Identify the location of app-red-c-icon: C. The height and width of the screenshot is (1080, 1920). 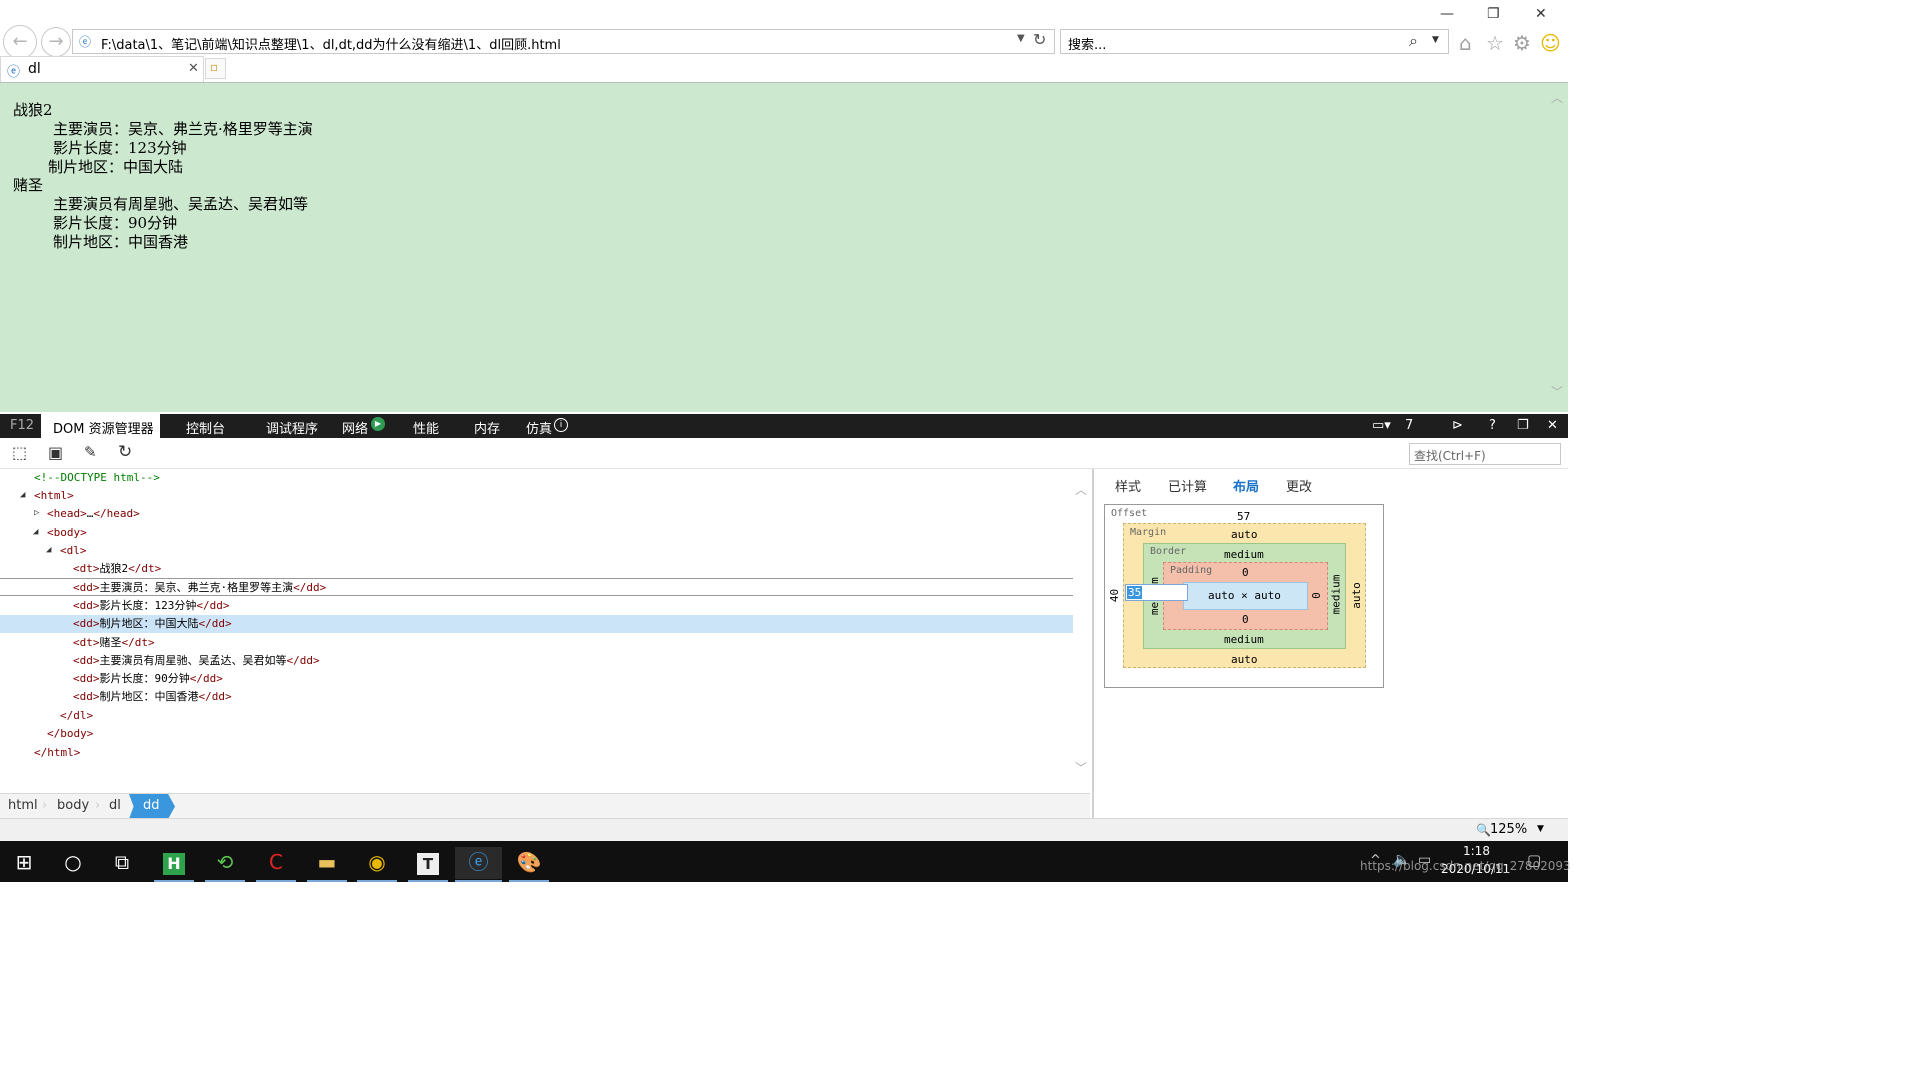
(276, 864).